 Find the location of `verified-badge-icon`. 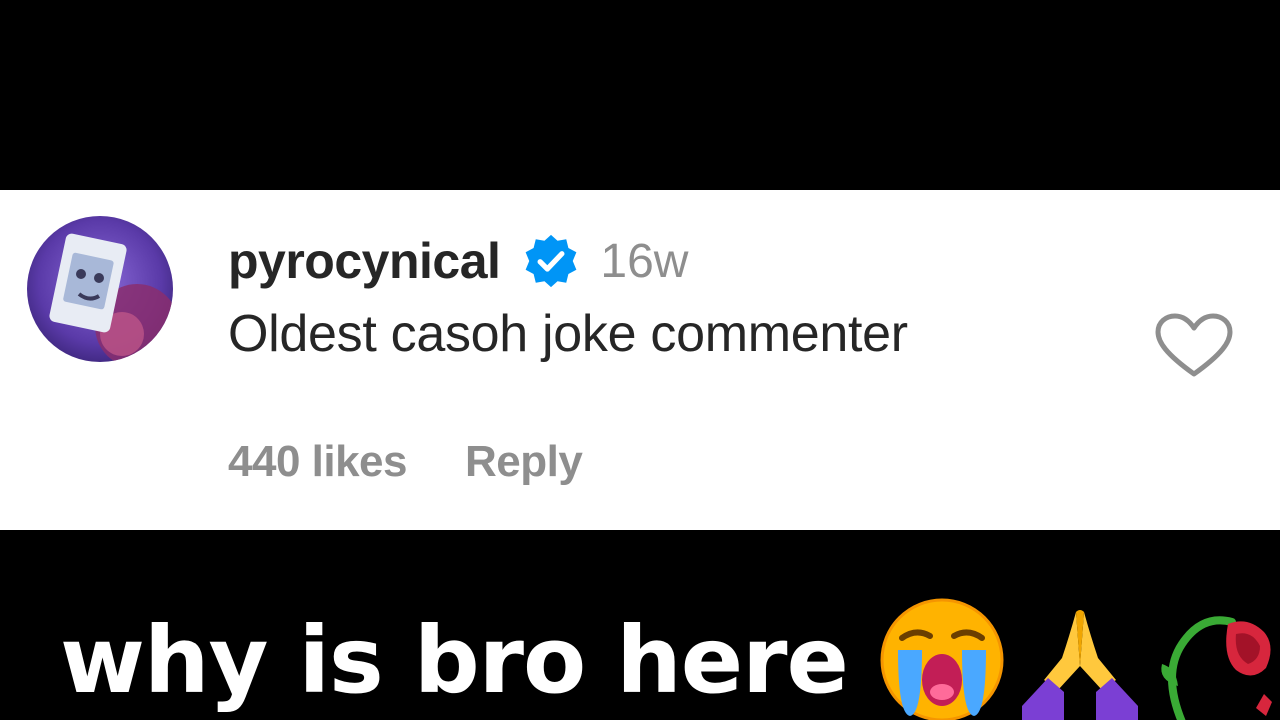

verified-badge-icon is located at coordinates (551, 261).